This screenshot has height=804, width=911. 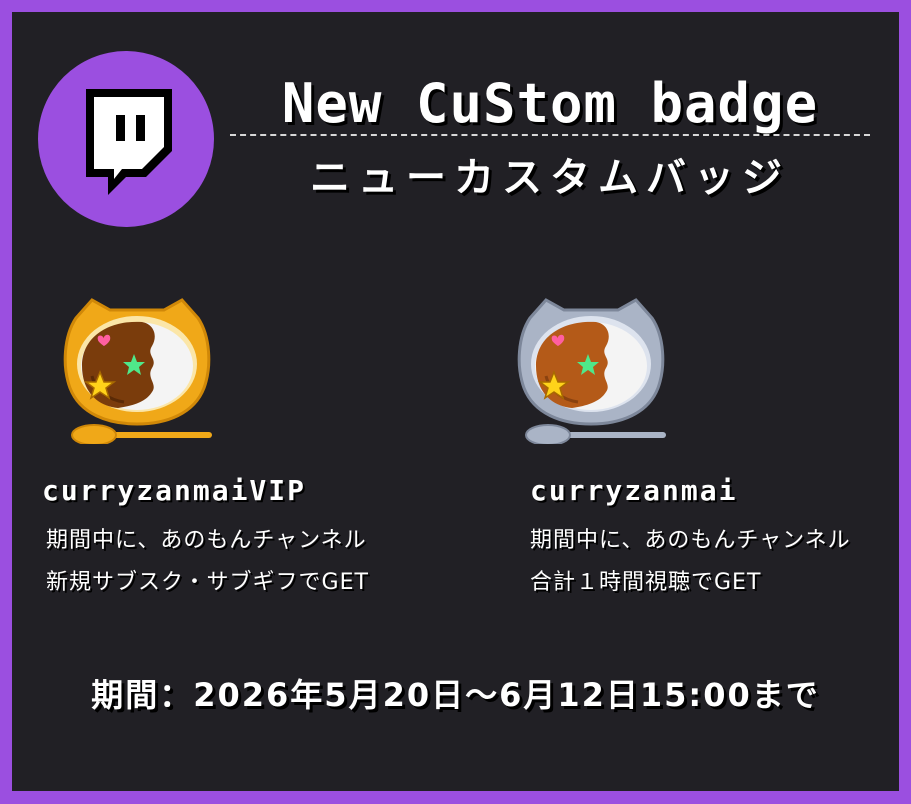 What do you see at coordinates (550, 178) in the screenshot?
I see `title-japanese: ニューカスタムバッジ` at bounding box center [550, 178].